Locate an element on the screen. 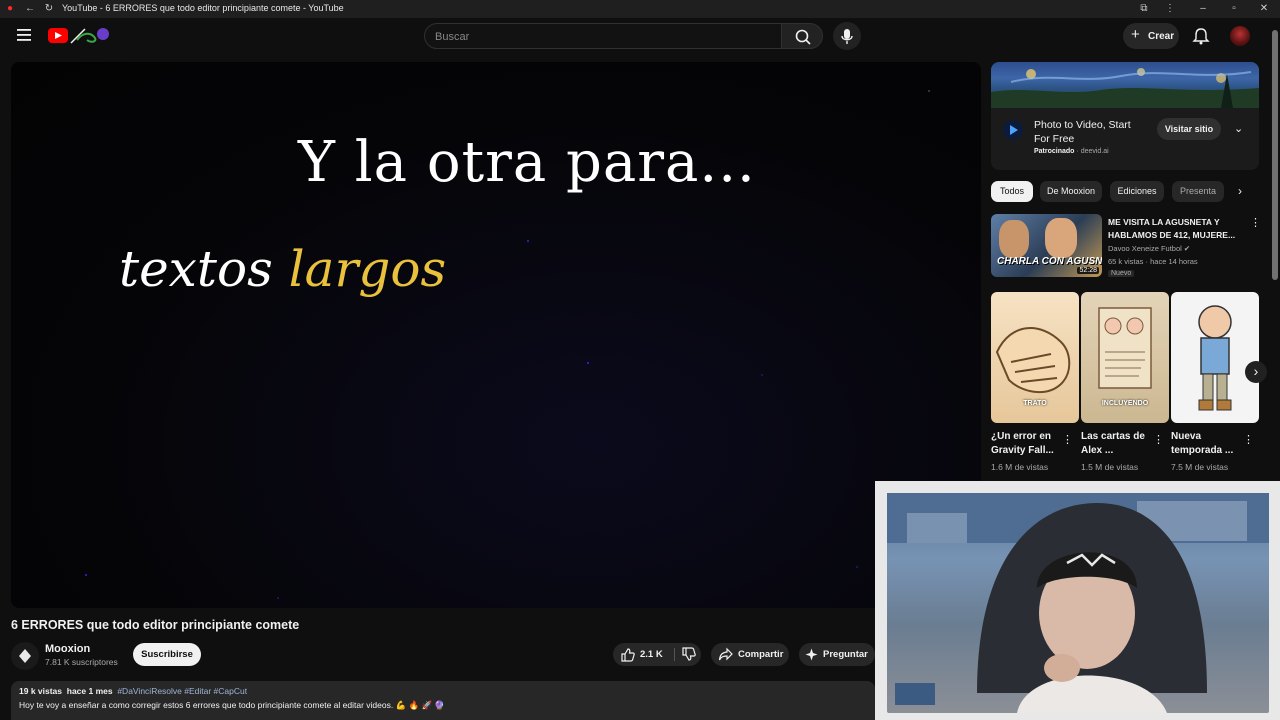  verified-check-icon: ✔ is located at coordinates (1187, 248).